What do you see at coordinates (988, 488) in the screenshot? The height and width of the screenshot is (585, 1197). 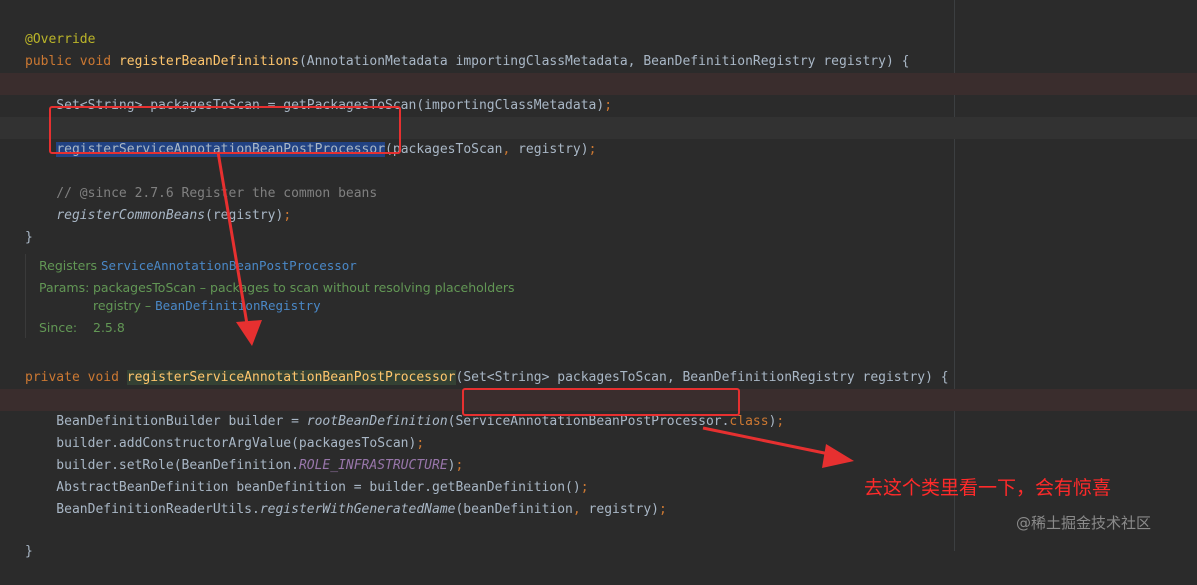 I see `annotation-note: 去这个类里看一下，会有惊喜` at bounding box center [988, 488].